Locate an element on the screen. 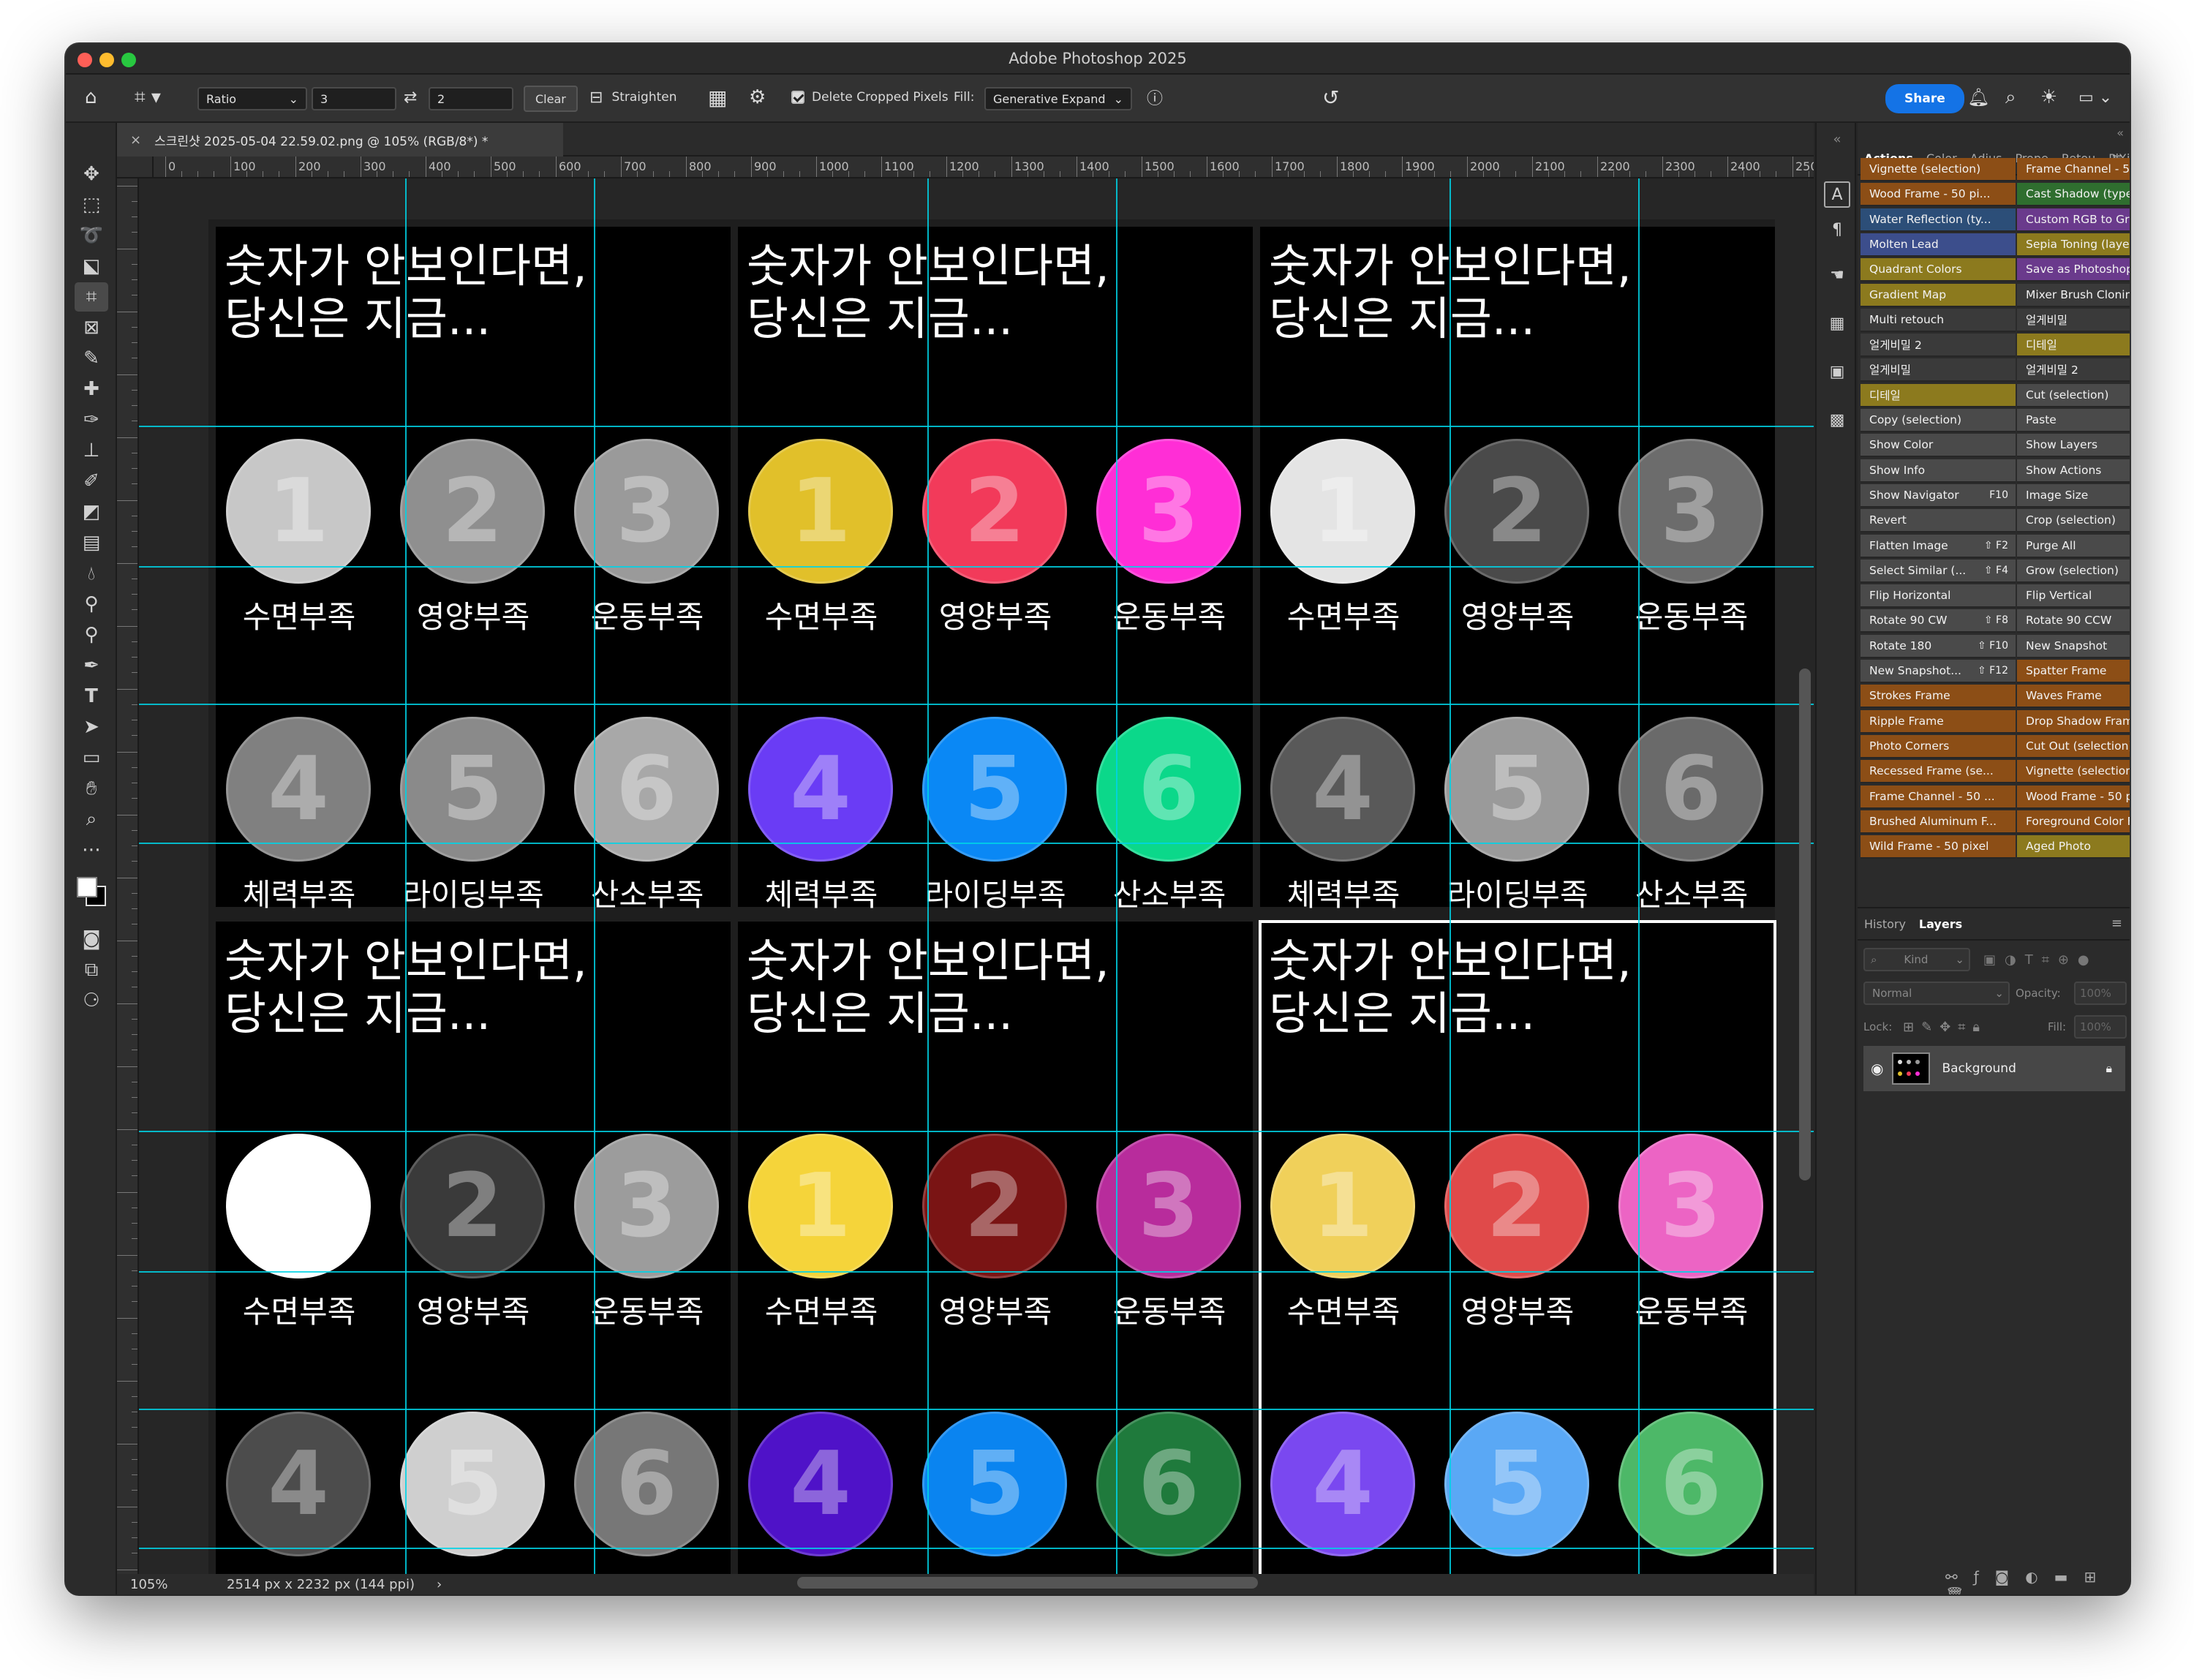 The width and height of the screenshot is (2194, 1680). action-button: Aged Photo is located at coordinates (2073, 847).